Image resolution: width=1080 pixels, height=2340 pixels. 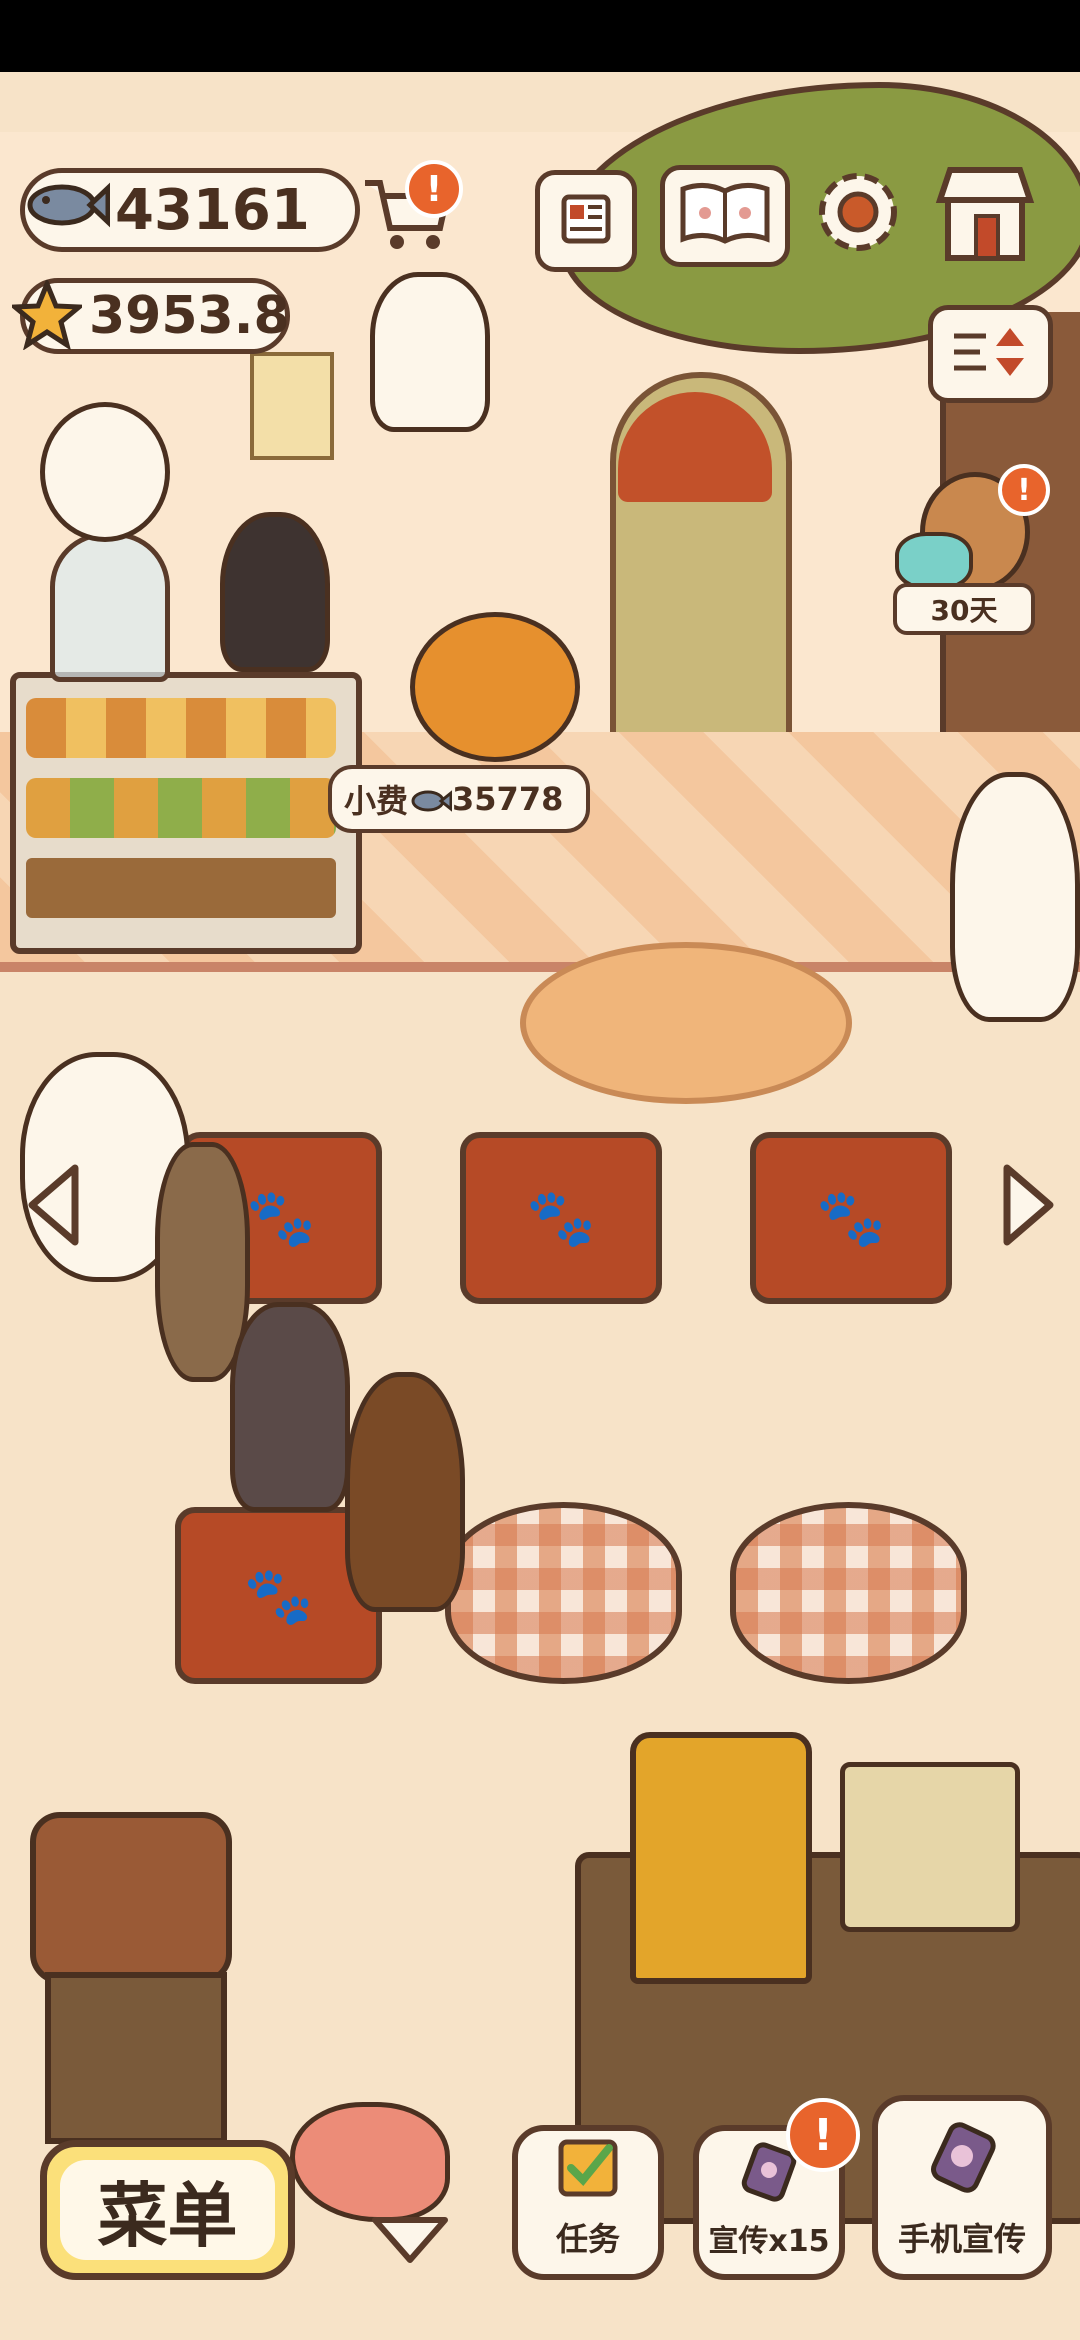 I want to click on fish-icon, so click(x=65, y=205).